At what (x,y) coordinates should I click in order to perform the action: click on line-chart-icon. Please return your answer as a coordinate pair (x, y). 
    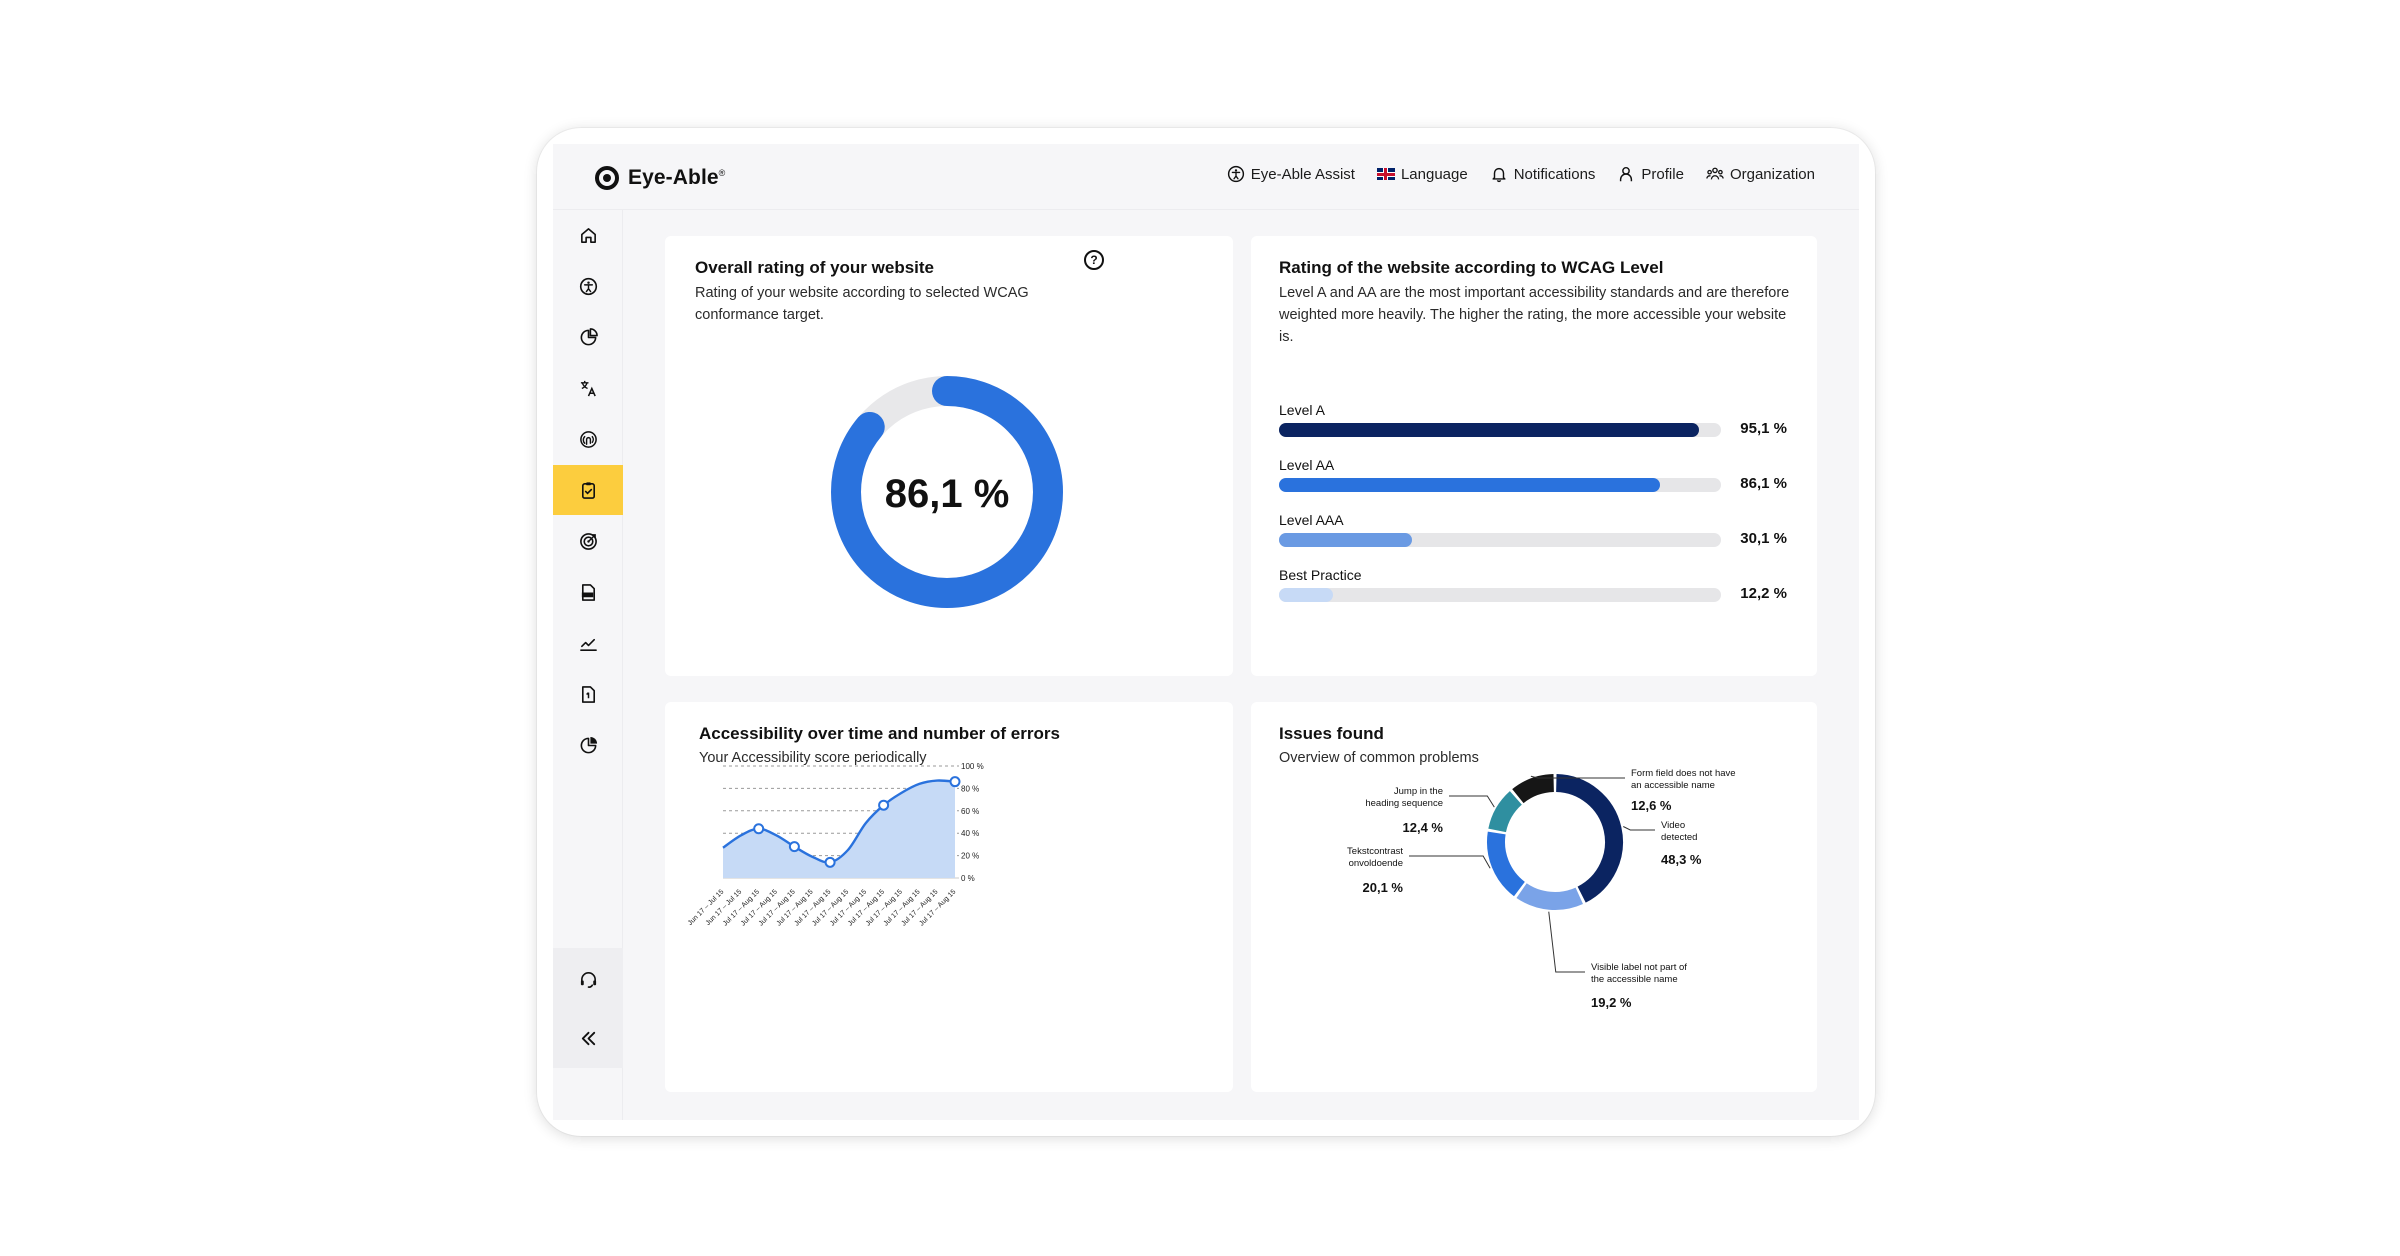
    Looking at the image, I should click on (588, 644).